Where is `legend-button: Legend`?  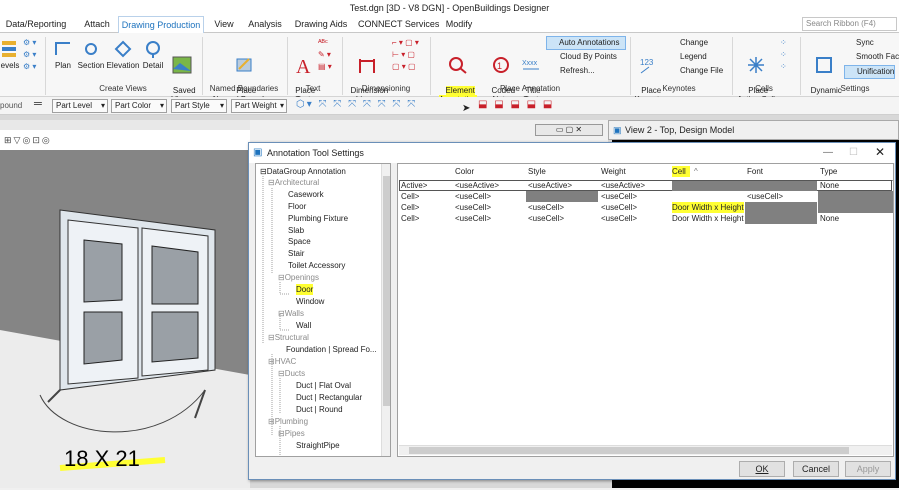
legend-button: Legend is located at coordinates (687, 57).